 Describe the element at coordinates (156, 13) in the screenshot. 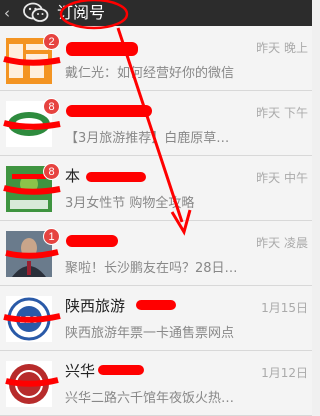

I see `title-bar: ‹ 订阅号` at that location.